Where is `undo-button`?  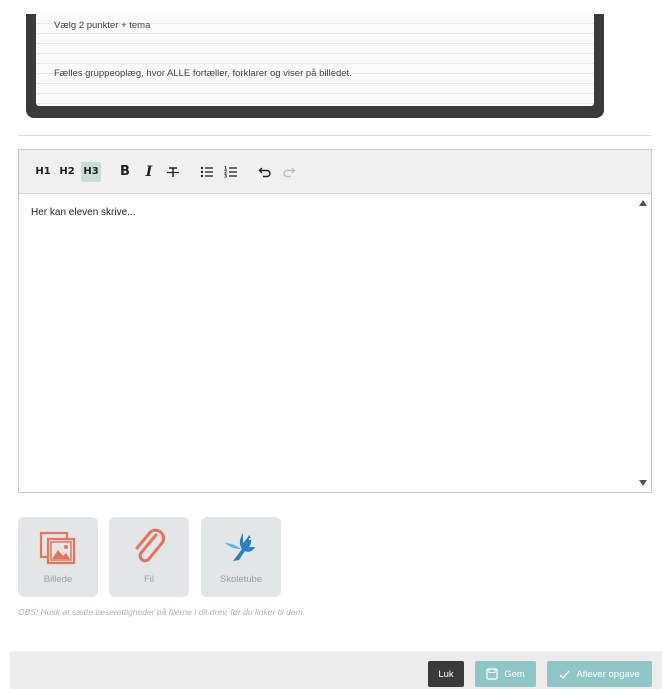
undo-button is located at coordinates (265, 172).